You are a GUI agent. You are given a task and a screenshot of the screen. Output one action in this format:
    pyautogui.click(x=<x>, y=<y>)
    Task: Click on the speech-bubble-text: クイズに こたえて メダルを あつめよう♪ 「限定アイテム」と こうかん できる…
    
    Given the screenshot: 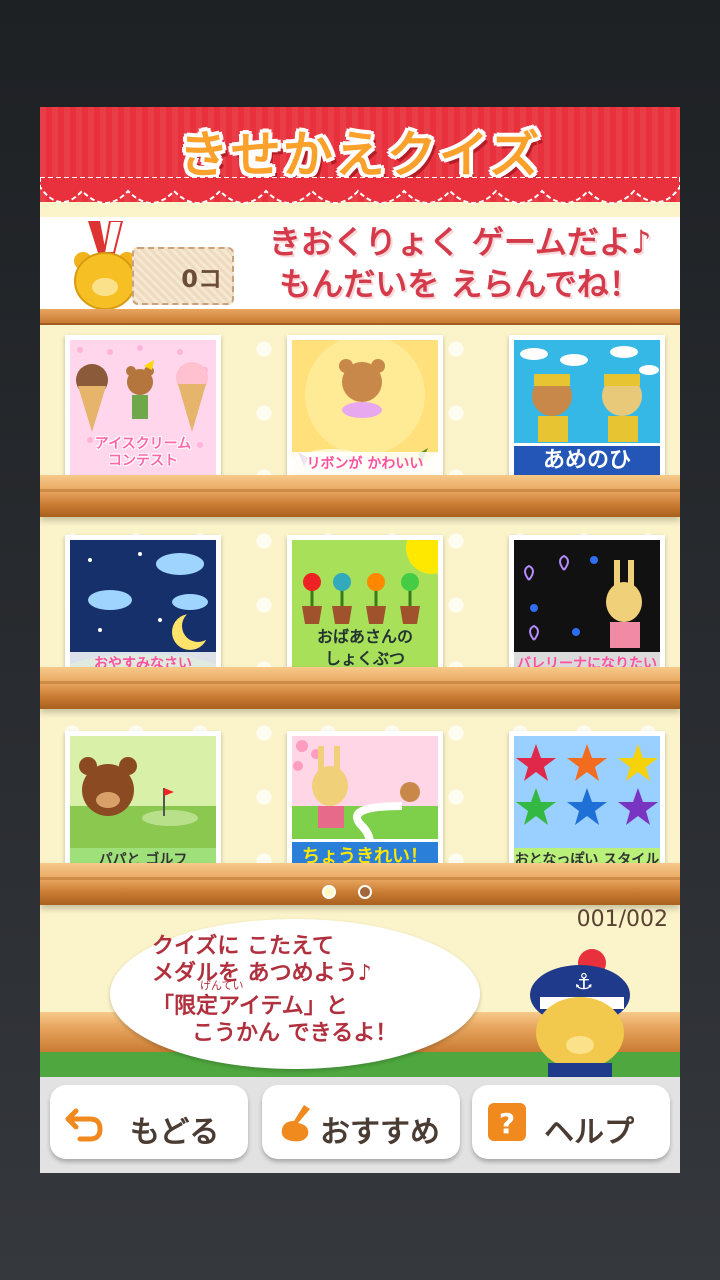 What is the action you would take?
    pyautogui.click(x=312, y=990)
    